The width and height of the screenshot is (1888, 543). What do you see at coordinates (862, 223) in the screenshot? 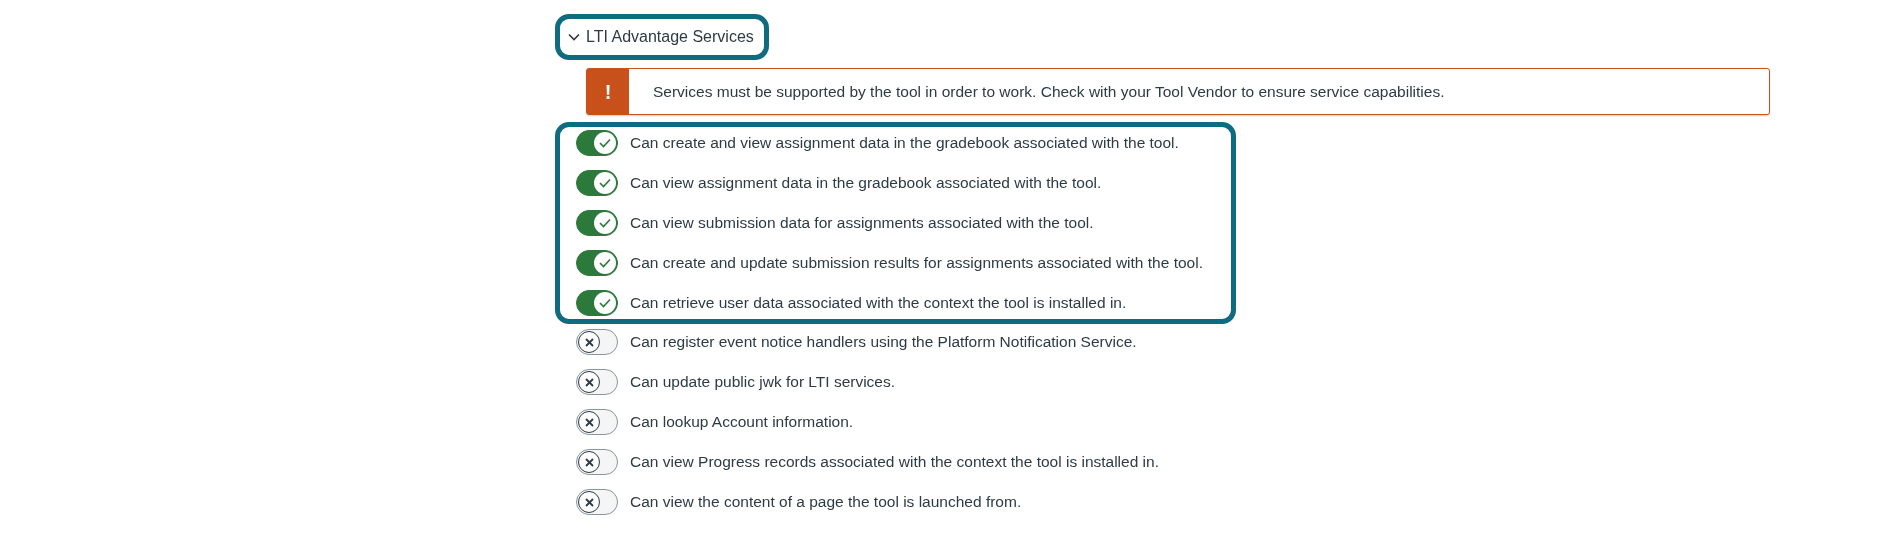
I see `service-label: Can view submission data for assignments associated with the tool.` at bounding box center [862, 223].